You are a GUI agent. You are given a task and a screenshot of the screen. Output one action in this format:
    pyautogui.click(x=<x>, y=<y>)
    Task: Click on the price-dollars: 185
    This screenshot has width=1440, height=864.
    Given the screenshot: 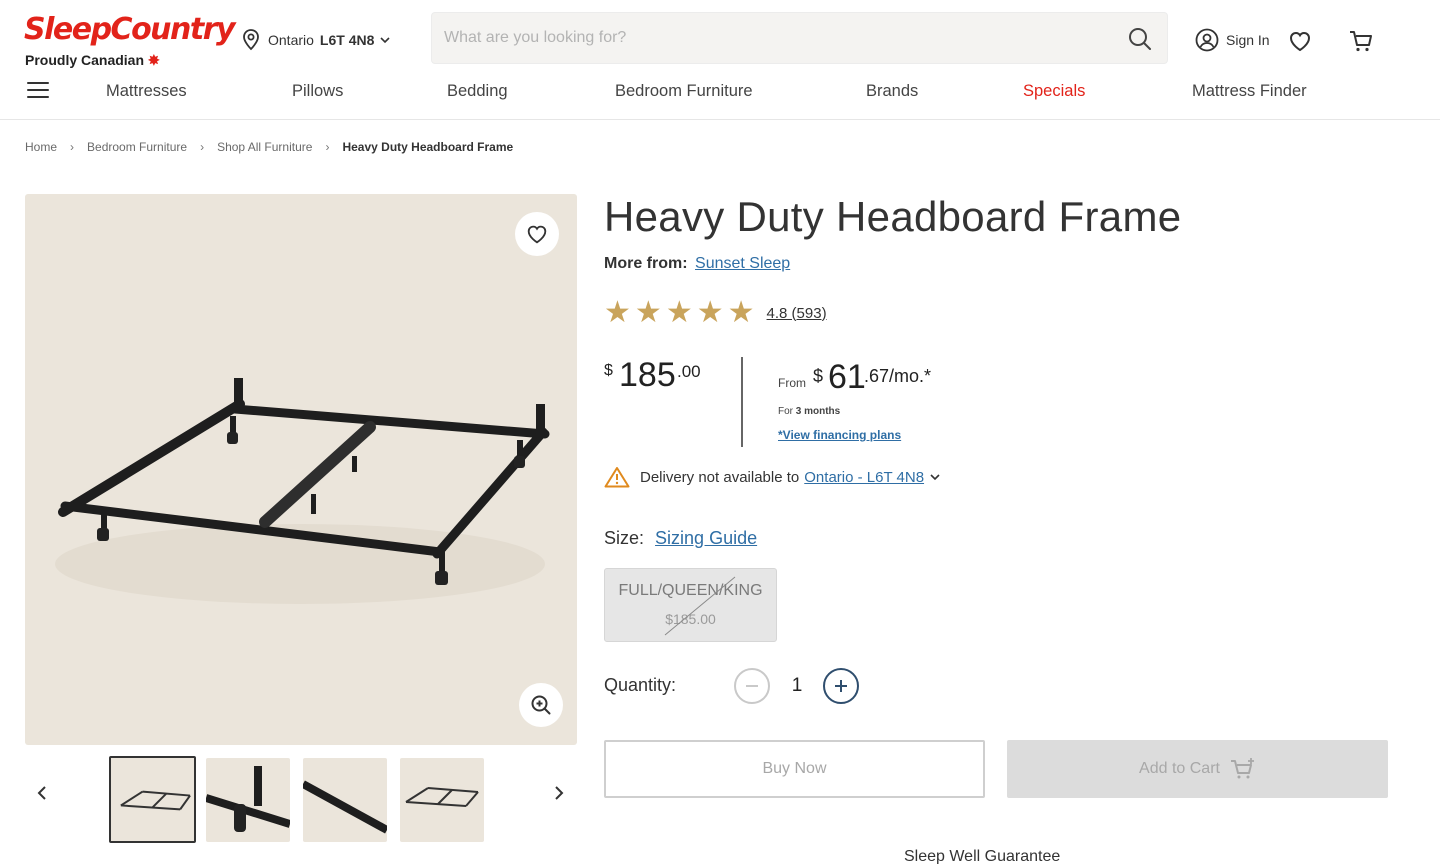 What is the action you would take?
    pyautogui.click(x=647, y=375)
    